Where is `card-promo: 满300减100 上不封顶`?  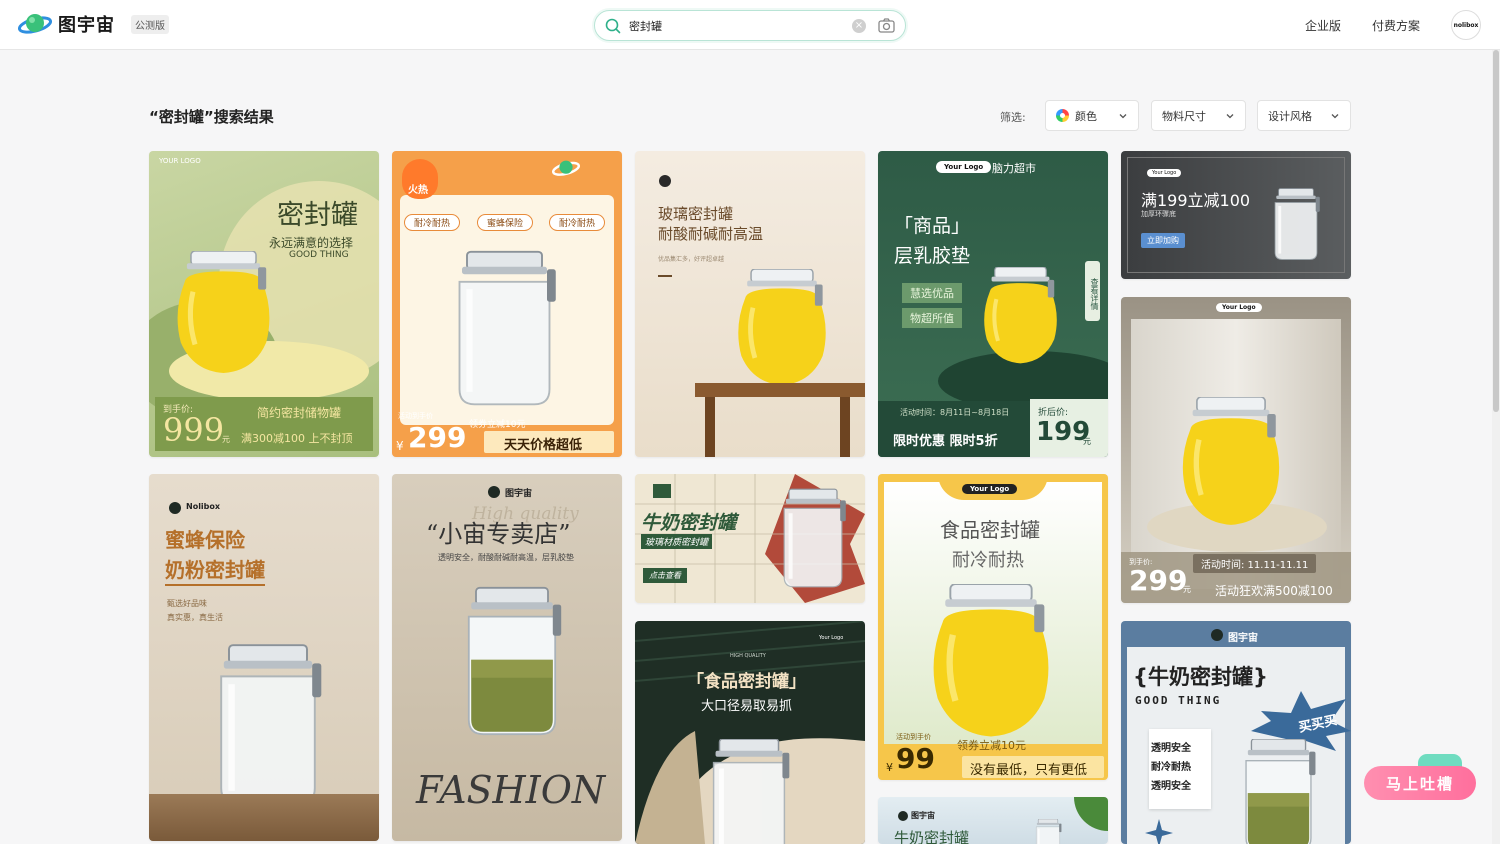
card-promo: 满300减100 上不封顶 is located at coordinates (297, 438).